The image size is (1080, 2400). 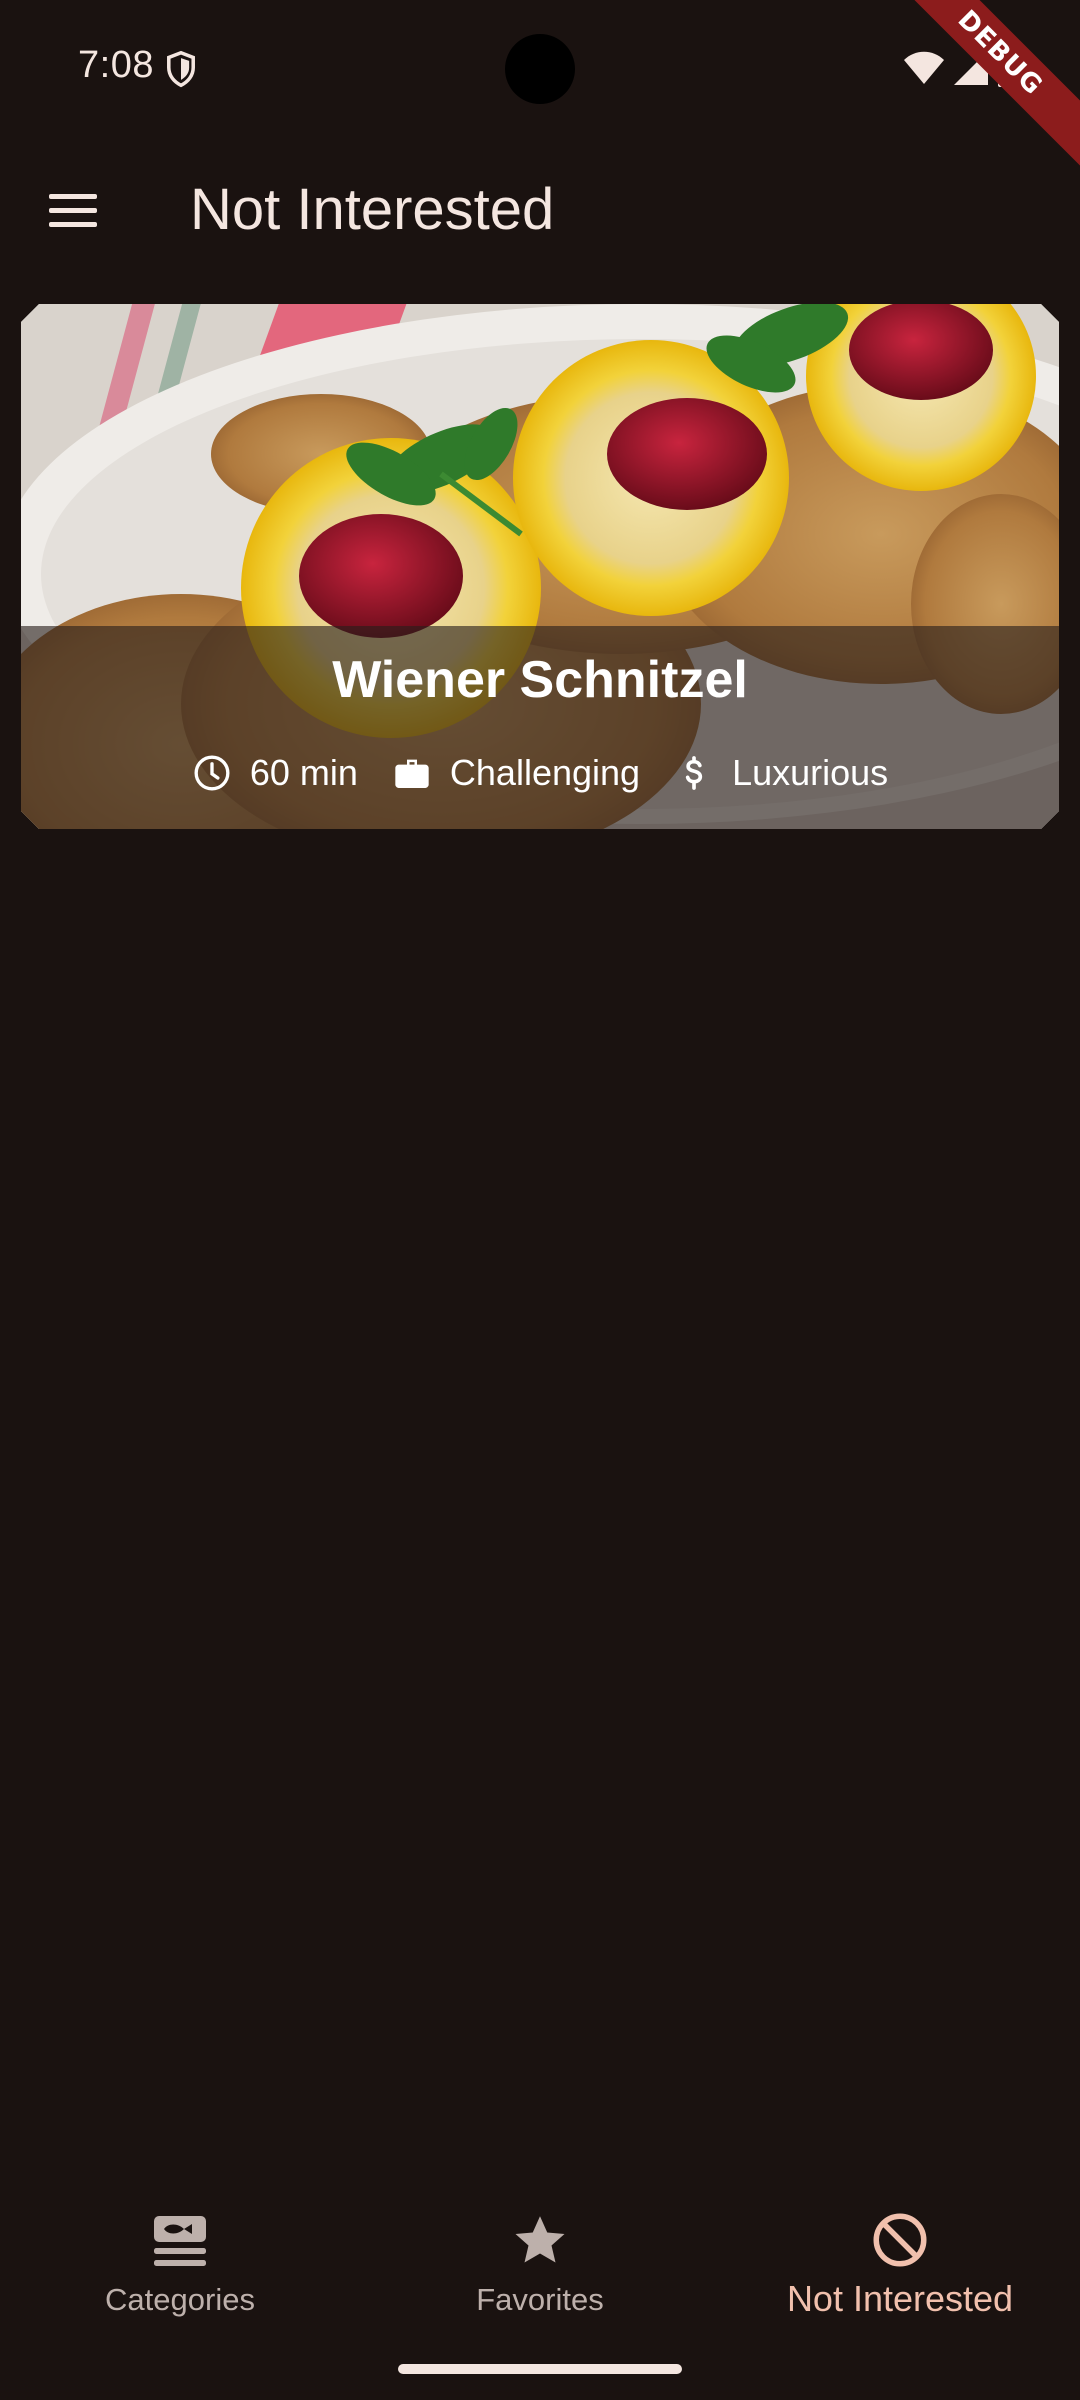 What do you see at coordinates (303, 772) in the screenshot?
I see `meal-duration-label: 60 min` at bounding box center [303, 772].